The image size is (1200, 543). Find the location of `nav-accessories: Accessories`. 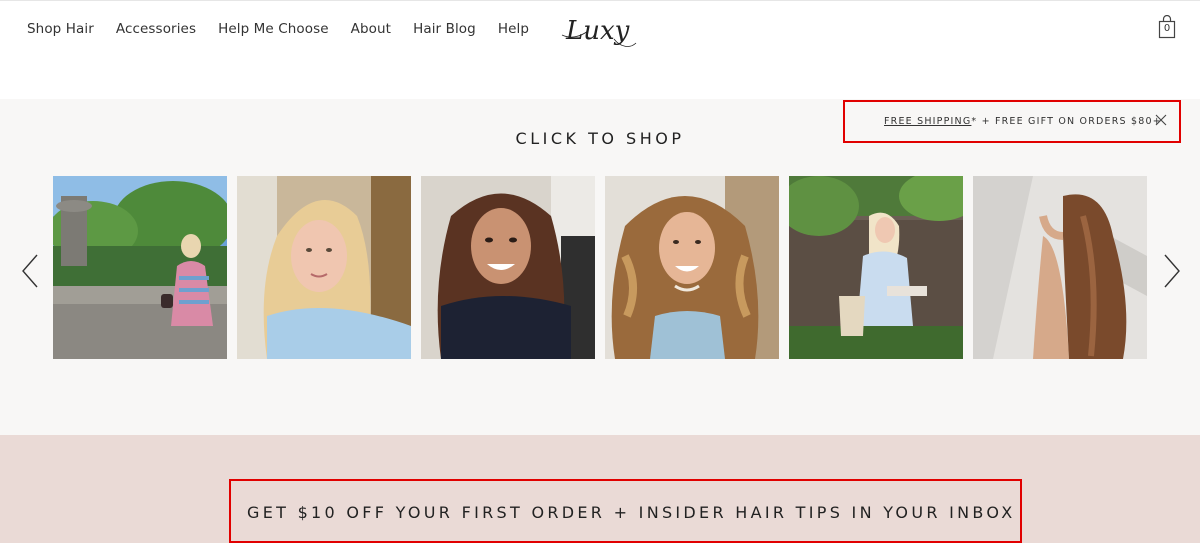

nav-accessories: Accessories is located at coordinates (156, 29).